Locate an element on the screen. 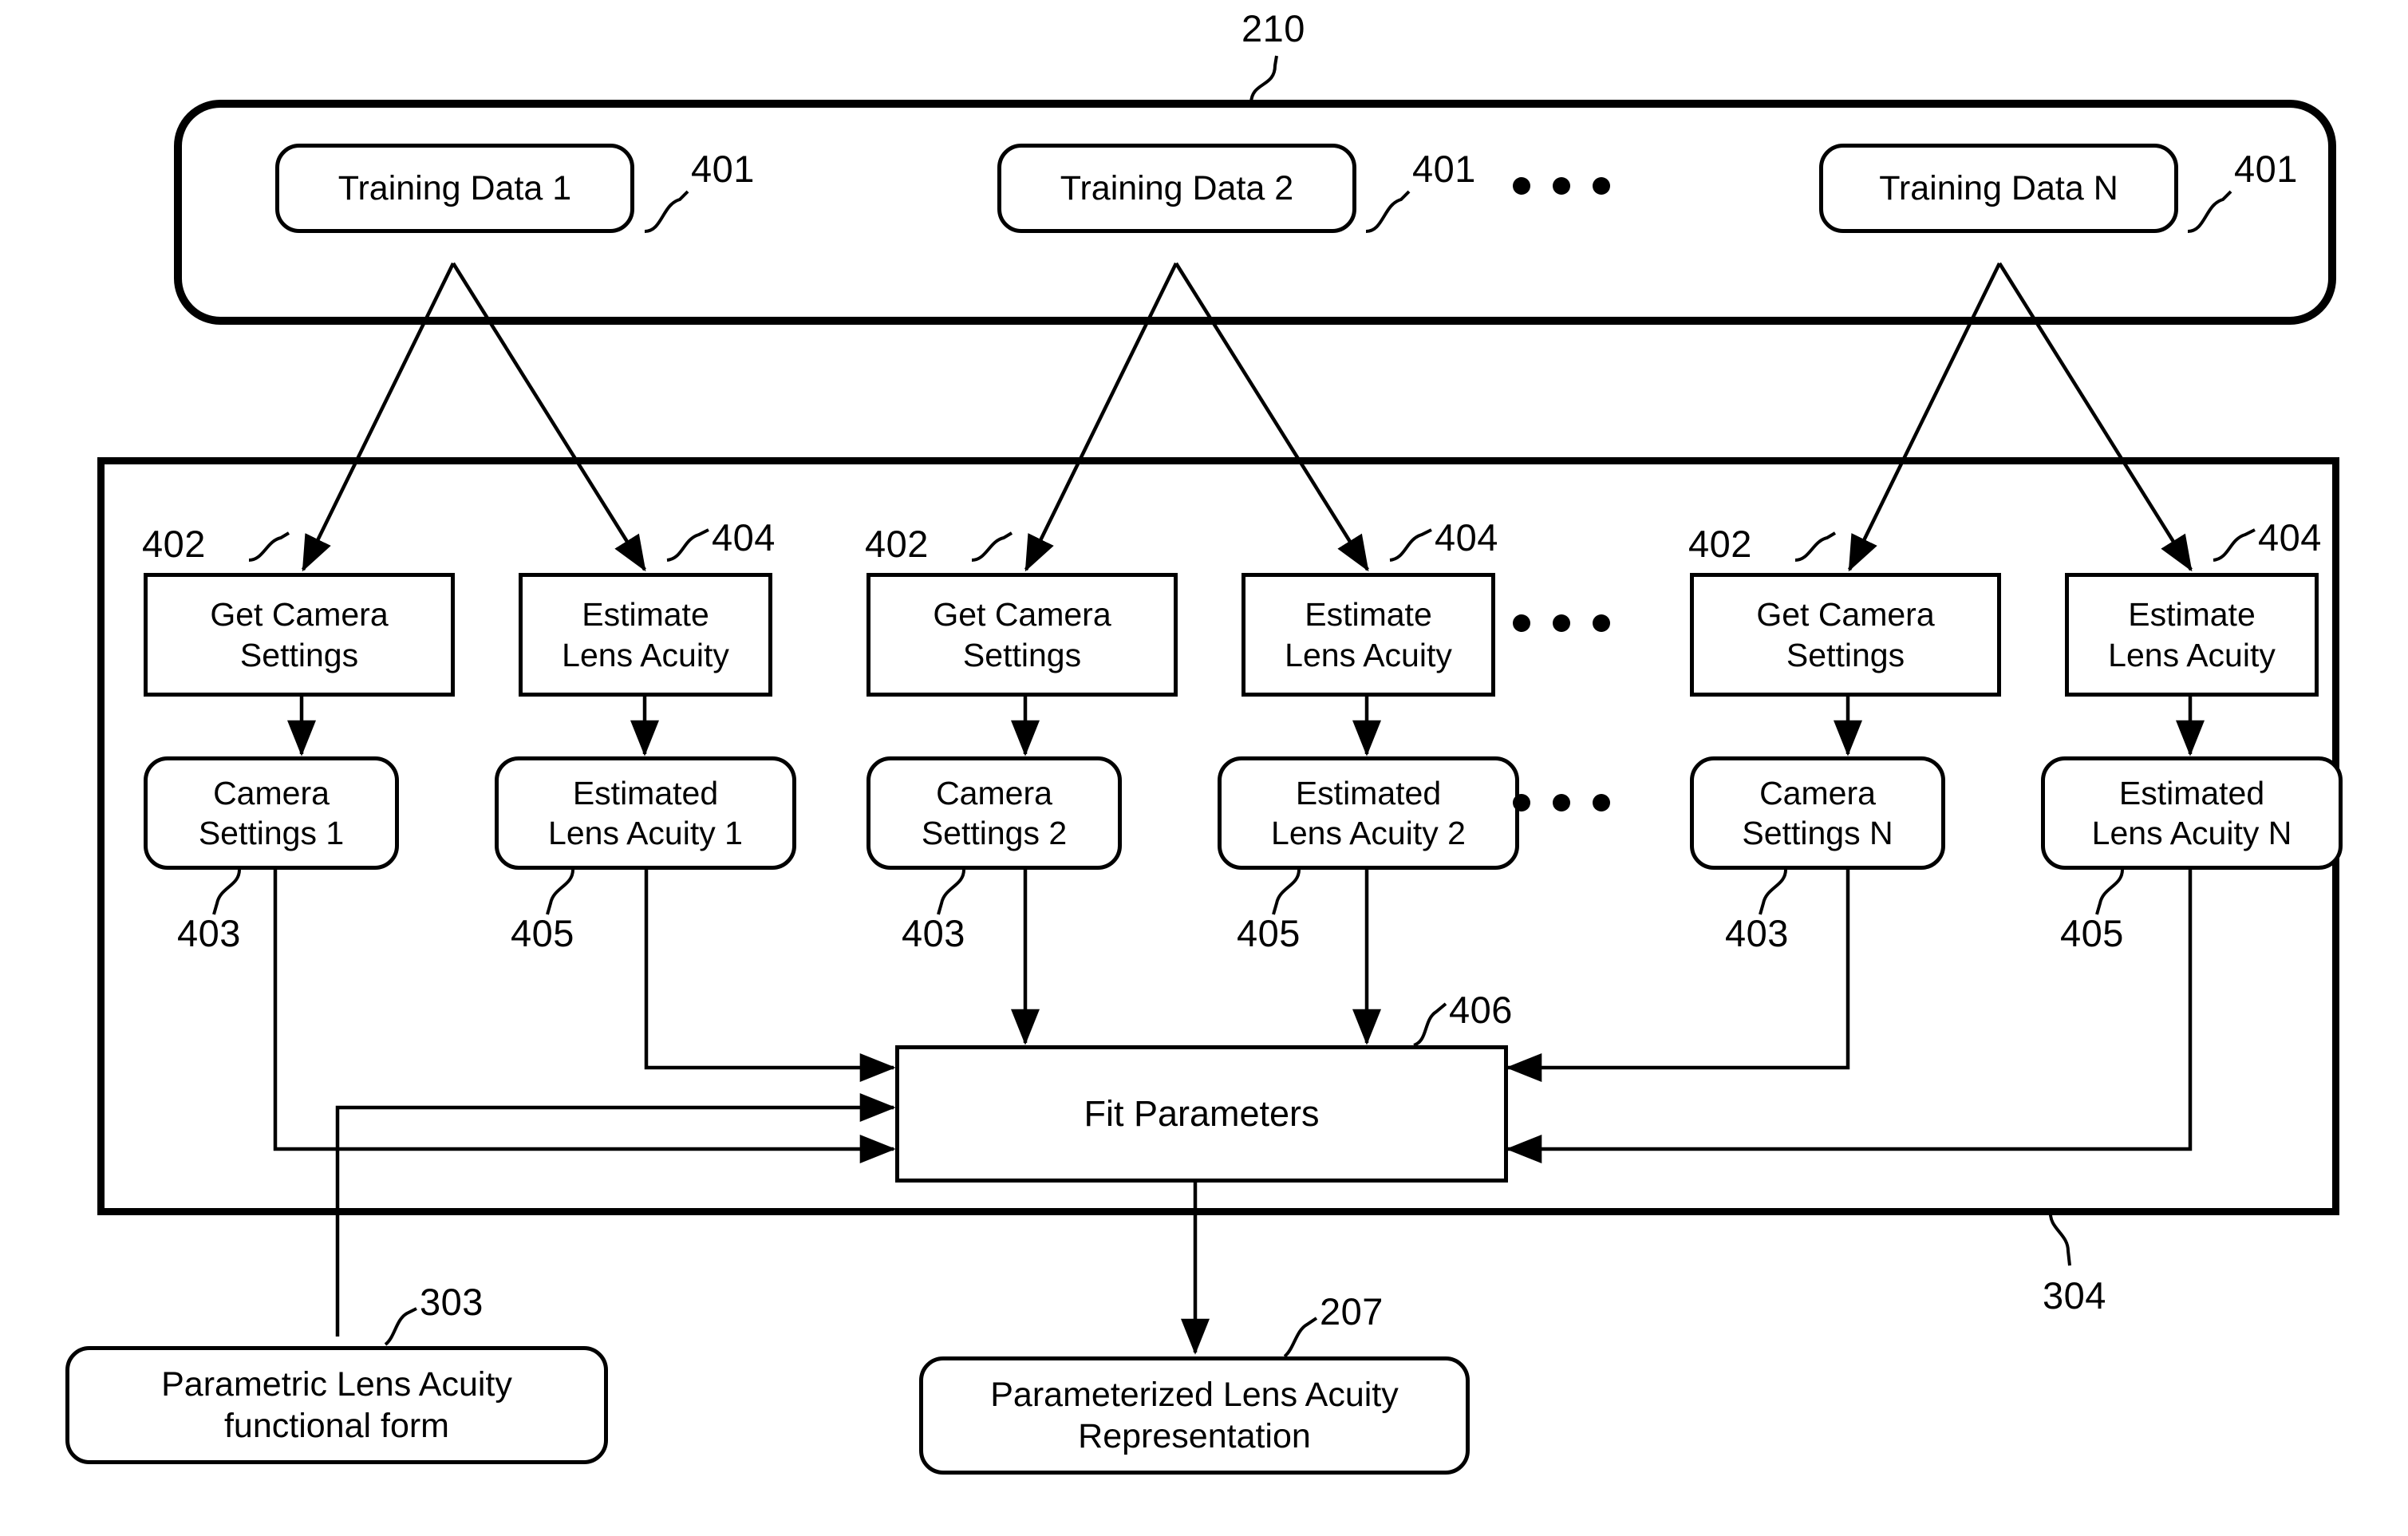 The height and width of the screenshot is (1536, 2408). refnum-303: 303 is located at coordinates (452, 1302).